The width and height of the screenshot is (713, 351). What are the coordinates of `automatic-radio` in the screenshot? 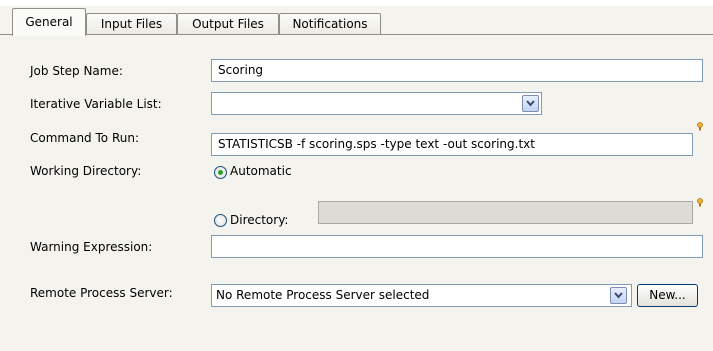 It's located at (220, 172).